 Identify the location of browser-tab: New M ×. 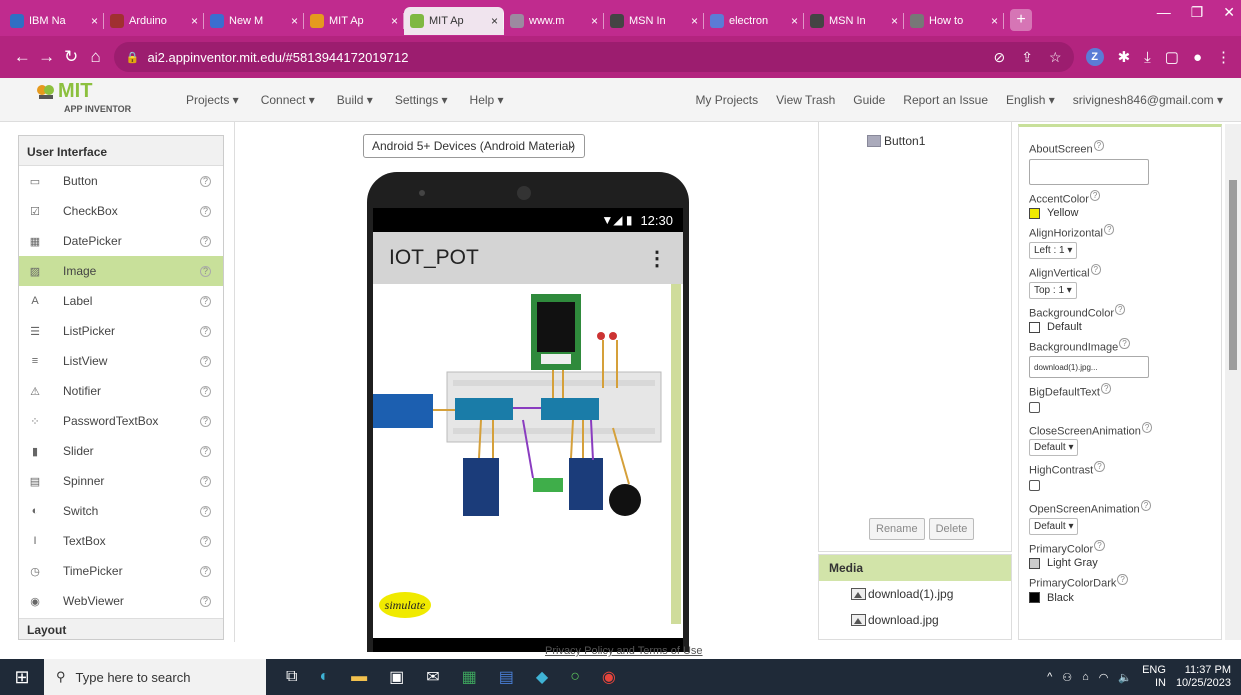
(254, 21).